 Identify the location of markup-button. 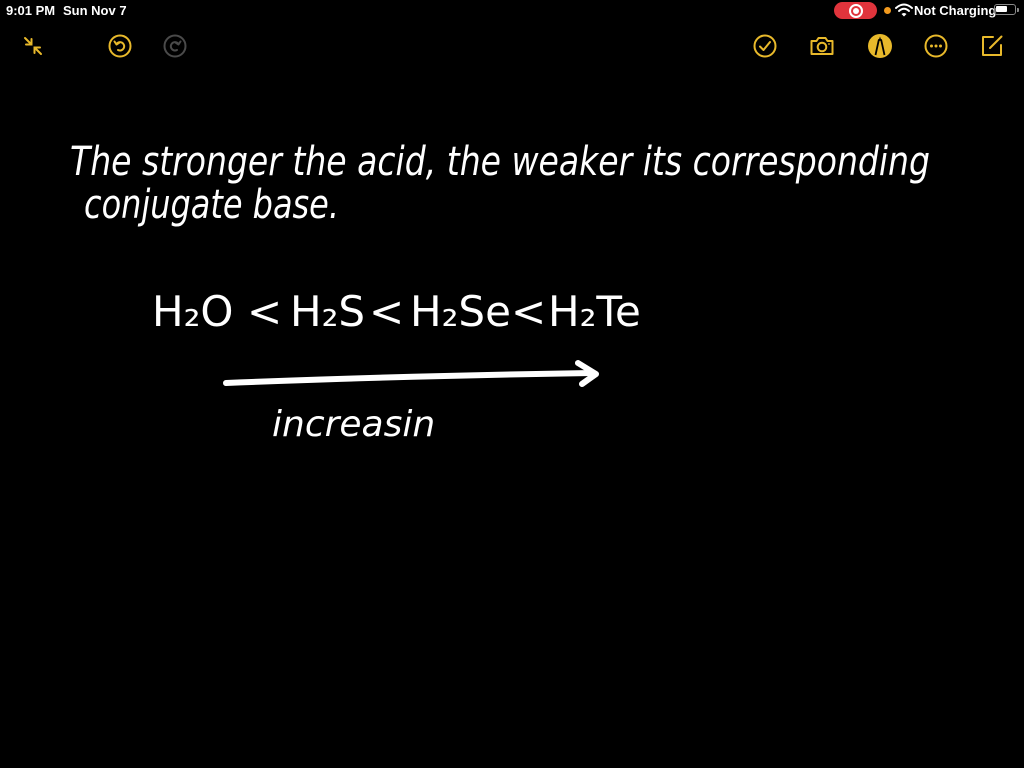
(880, 46).